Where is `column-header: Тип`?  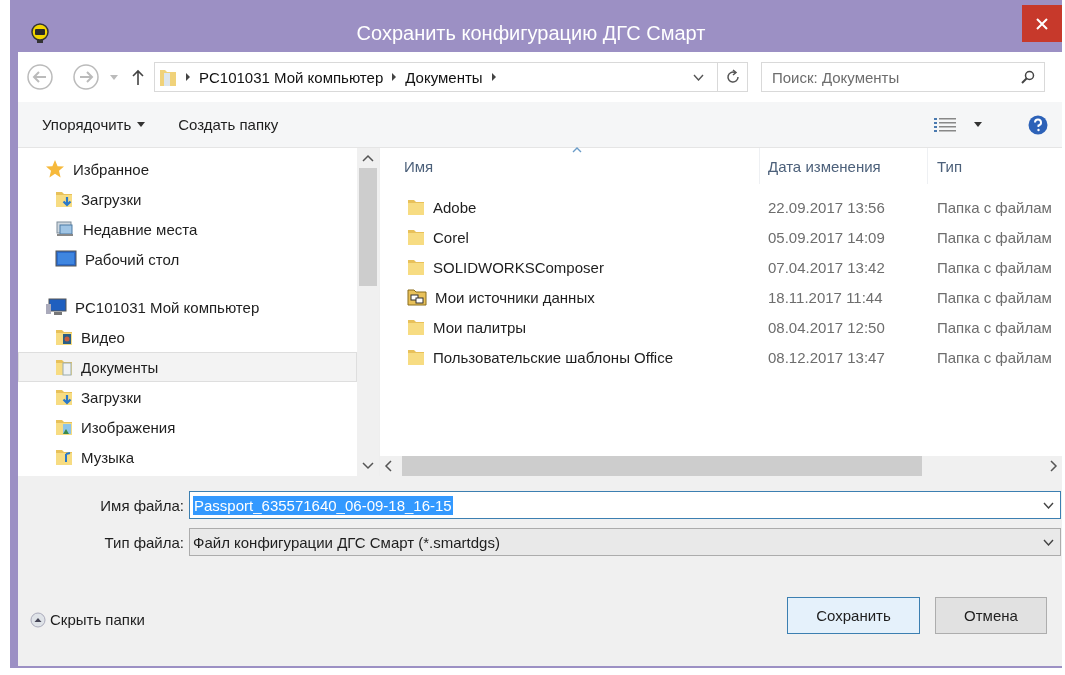
column-header: Тип is located at coordinates (995, 166).